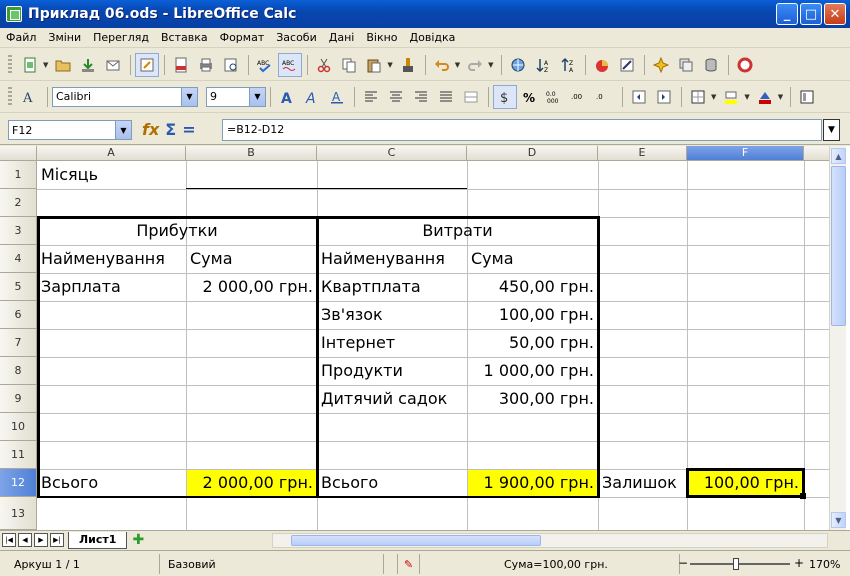 The image size is (850, 576). I want to click on cell-c7: Інтернет, so click(392, 343).